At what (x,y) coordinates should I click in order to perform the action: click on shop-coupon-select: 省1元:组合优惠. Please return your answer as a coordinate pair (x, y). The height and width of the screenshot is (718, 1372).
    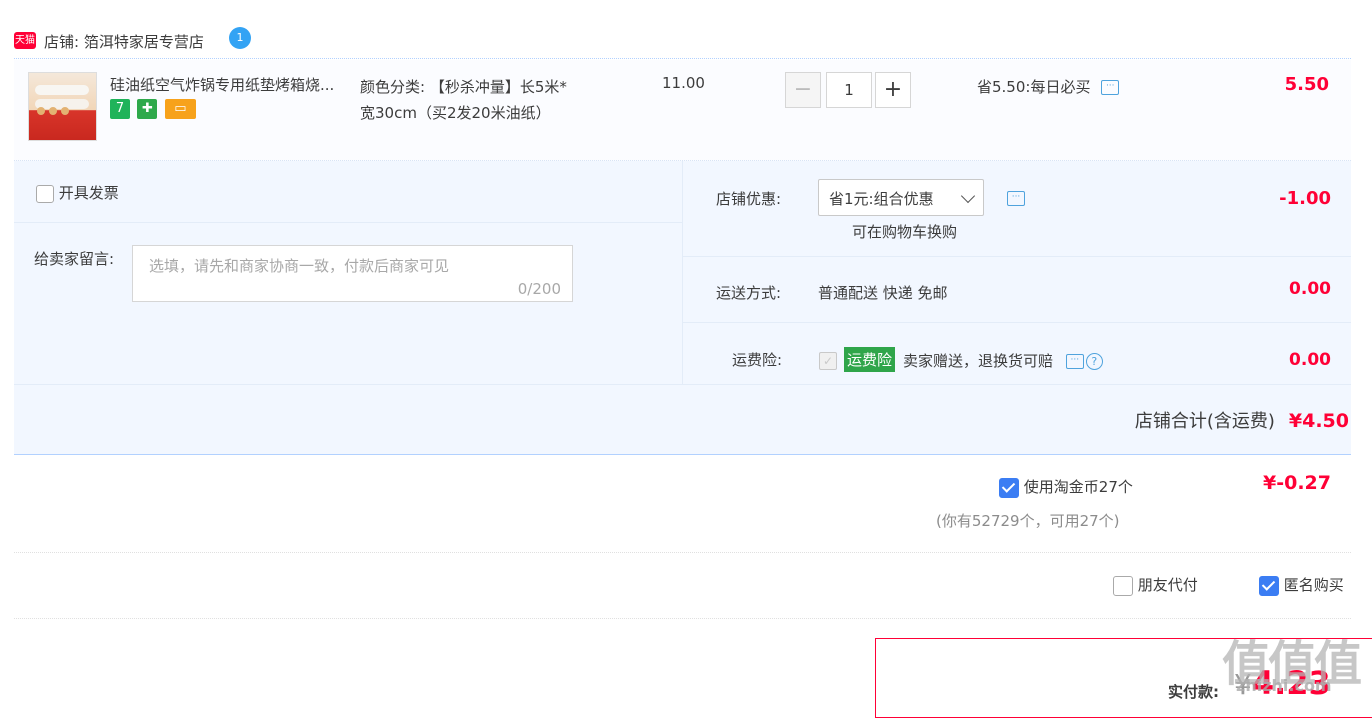
    Looking at the image, I should click on (901, 197).